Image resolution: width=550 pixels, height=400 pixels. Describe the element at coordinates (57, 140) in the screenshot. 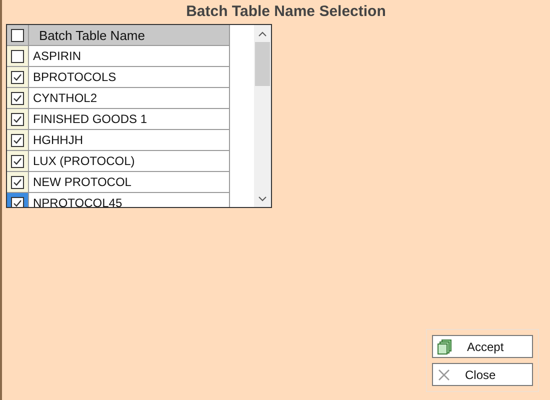

I see `table-cell-text: HGHHJH` at that location.